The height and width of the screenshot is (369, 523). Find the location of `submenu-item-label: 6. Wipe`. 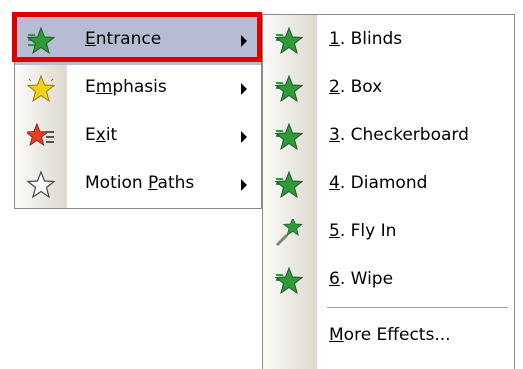

submenu-item-label: 6. Wipe is located at coordinates (361, 279).